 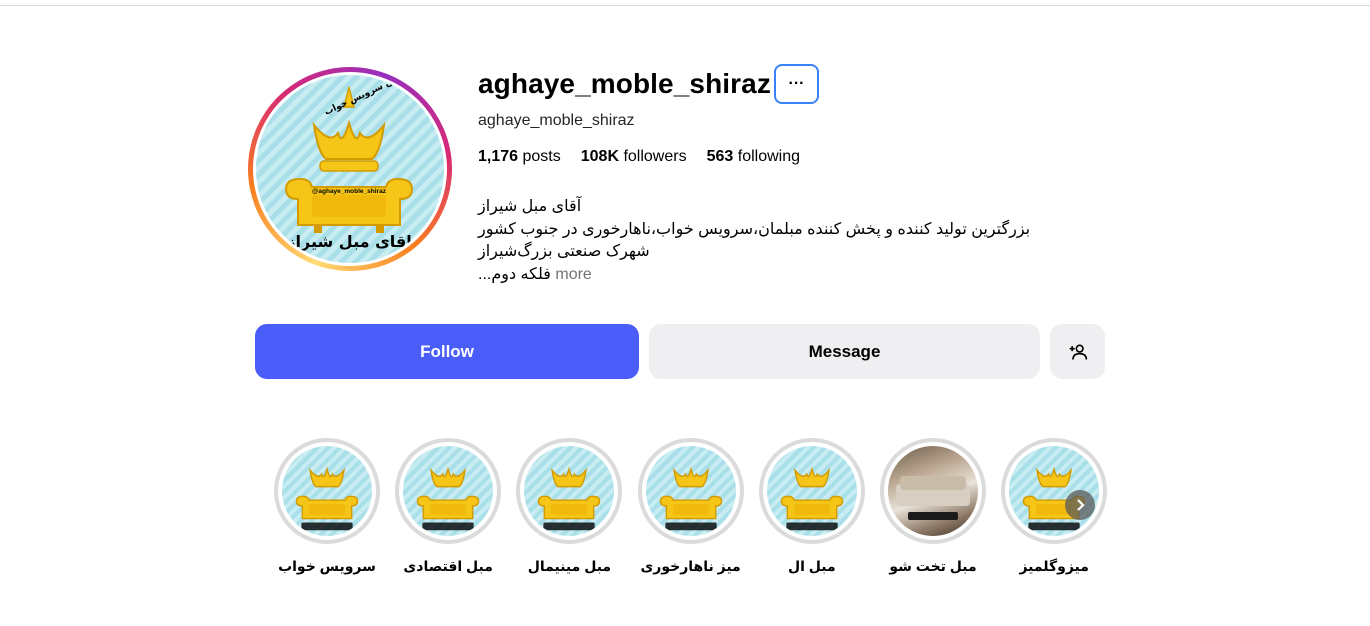 I want to click on bio-line-last: فلکه دوم... more, so click(x=535, y=274).